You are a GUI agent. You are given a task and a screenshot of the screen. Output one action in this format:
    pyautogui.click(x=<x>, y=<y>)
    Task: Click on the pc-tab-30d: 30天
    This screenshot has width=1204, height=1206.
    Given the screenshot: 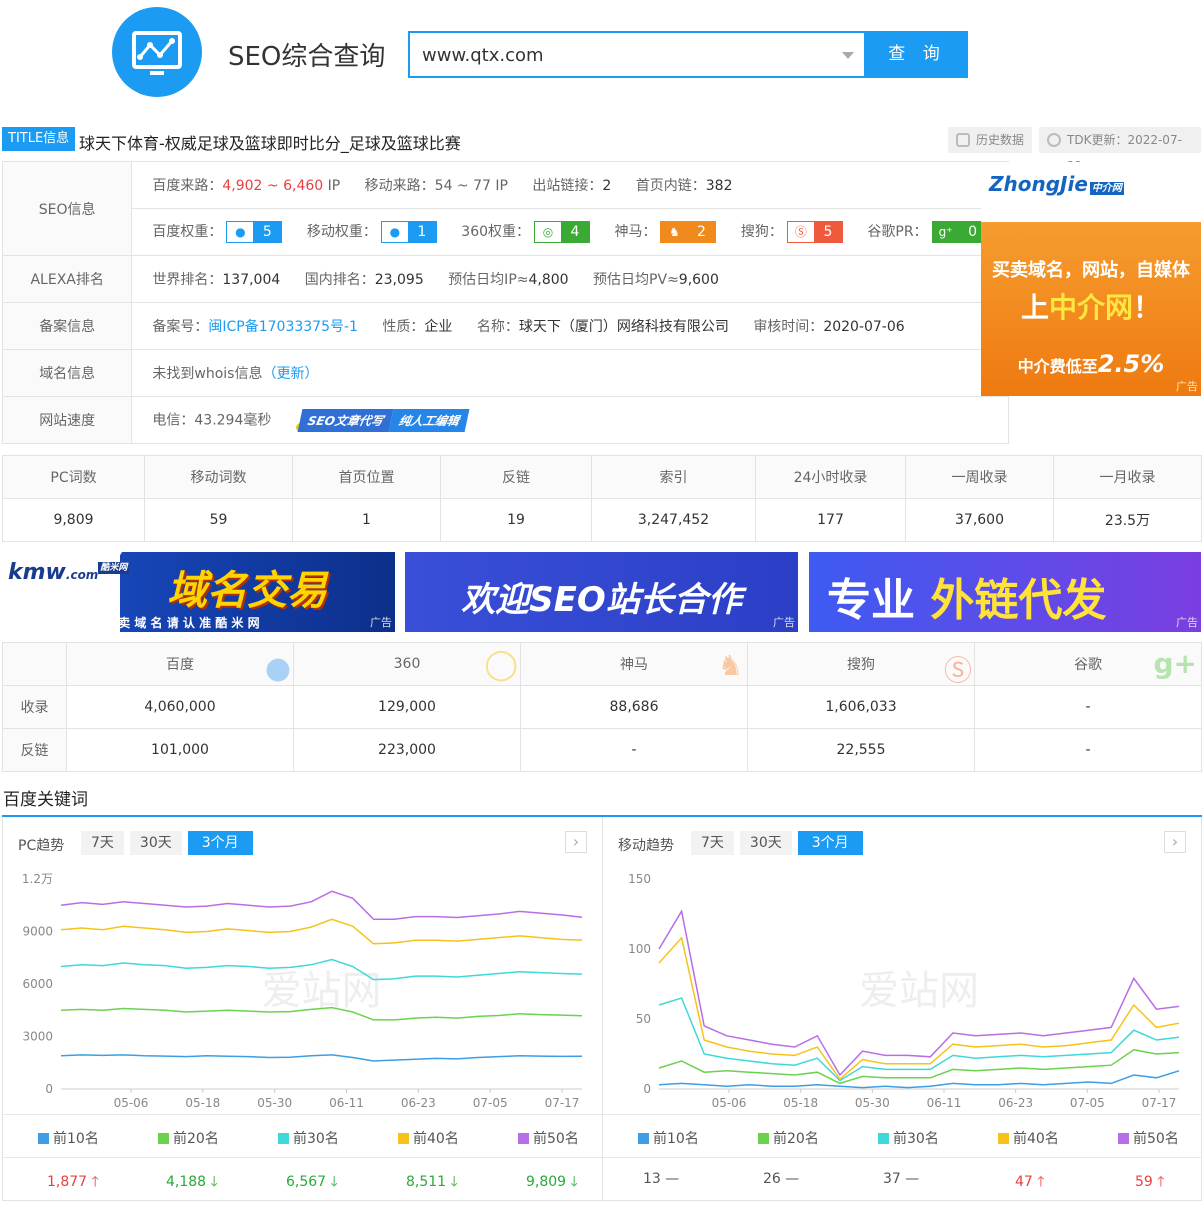 What is the action you would take?
    pyautogui.click(x=155, y=843)
    